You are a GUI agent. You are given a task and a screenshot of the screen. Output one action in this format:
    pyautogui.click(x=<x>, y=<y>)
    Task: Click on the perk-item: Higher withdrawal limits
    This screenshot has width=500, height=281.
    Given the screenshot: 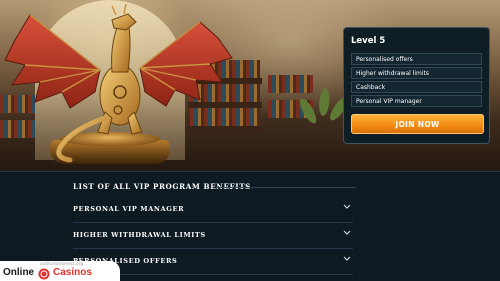 What is the action you would take?
    pyautogui.click(x=416, y=73)
    